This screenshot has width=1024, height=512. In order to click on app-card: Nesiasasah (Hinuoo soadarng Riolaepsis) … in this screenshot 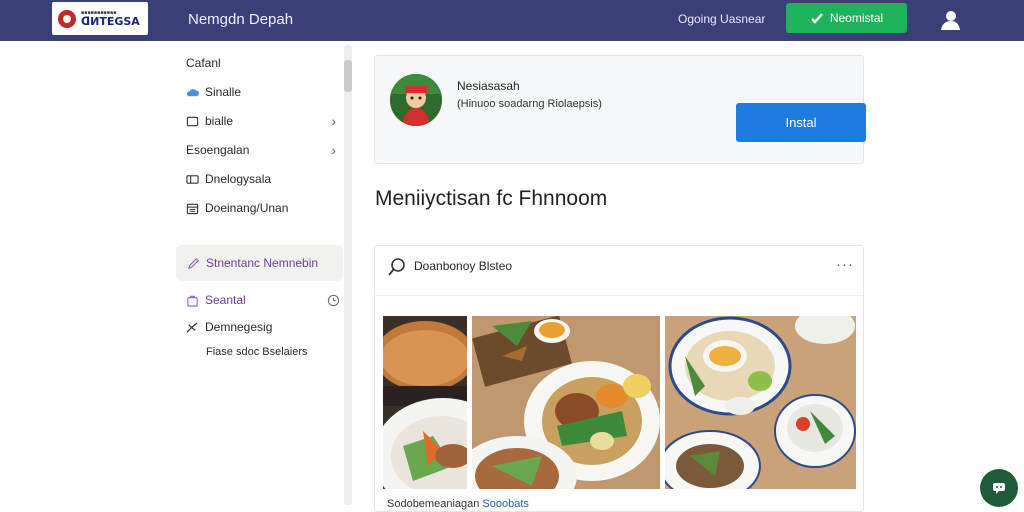, I will do `click(620, 109)`.